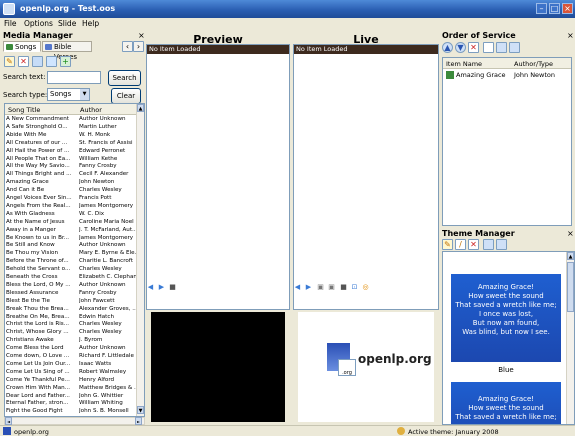  What do you see at coordinates (331, 287) in the screenshot?
I see `live-theme-icon: ▣` at bounding box center [331, 287].